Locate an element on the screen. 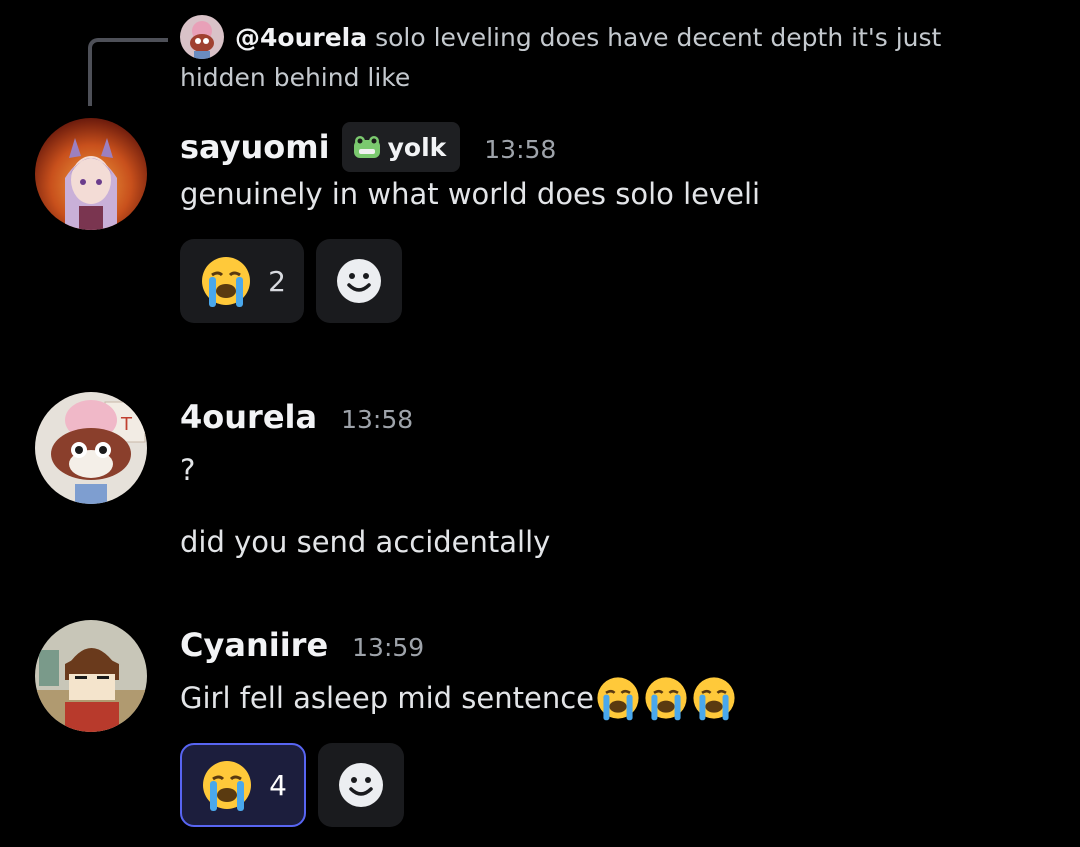 The width and height of the screenshot is (1080, 847). svg-text: T is located at coordinates (126, 424).